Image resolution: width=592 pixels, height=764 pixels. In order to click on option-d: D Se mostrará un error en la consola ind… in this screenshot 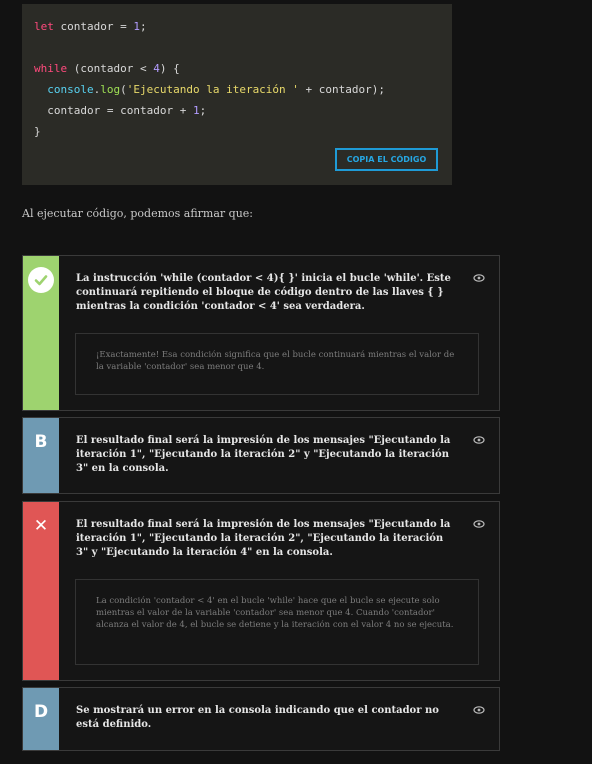, I will do `click(261, 719)`.